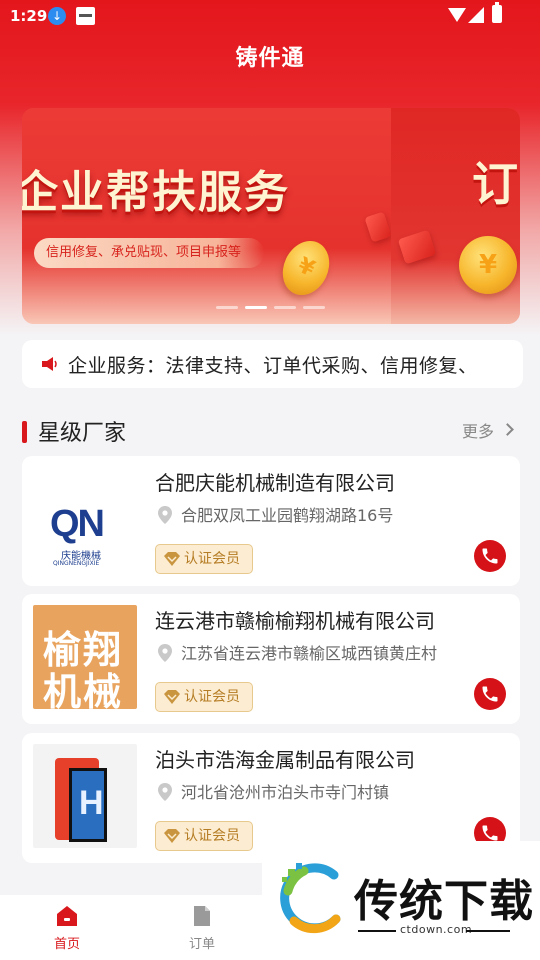  I want to click on notification-thumbnail-icon, so click(85, 16).